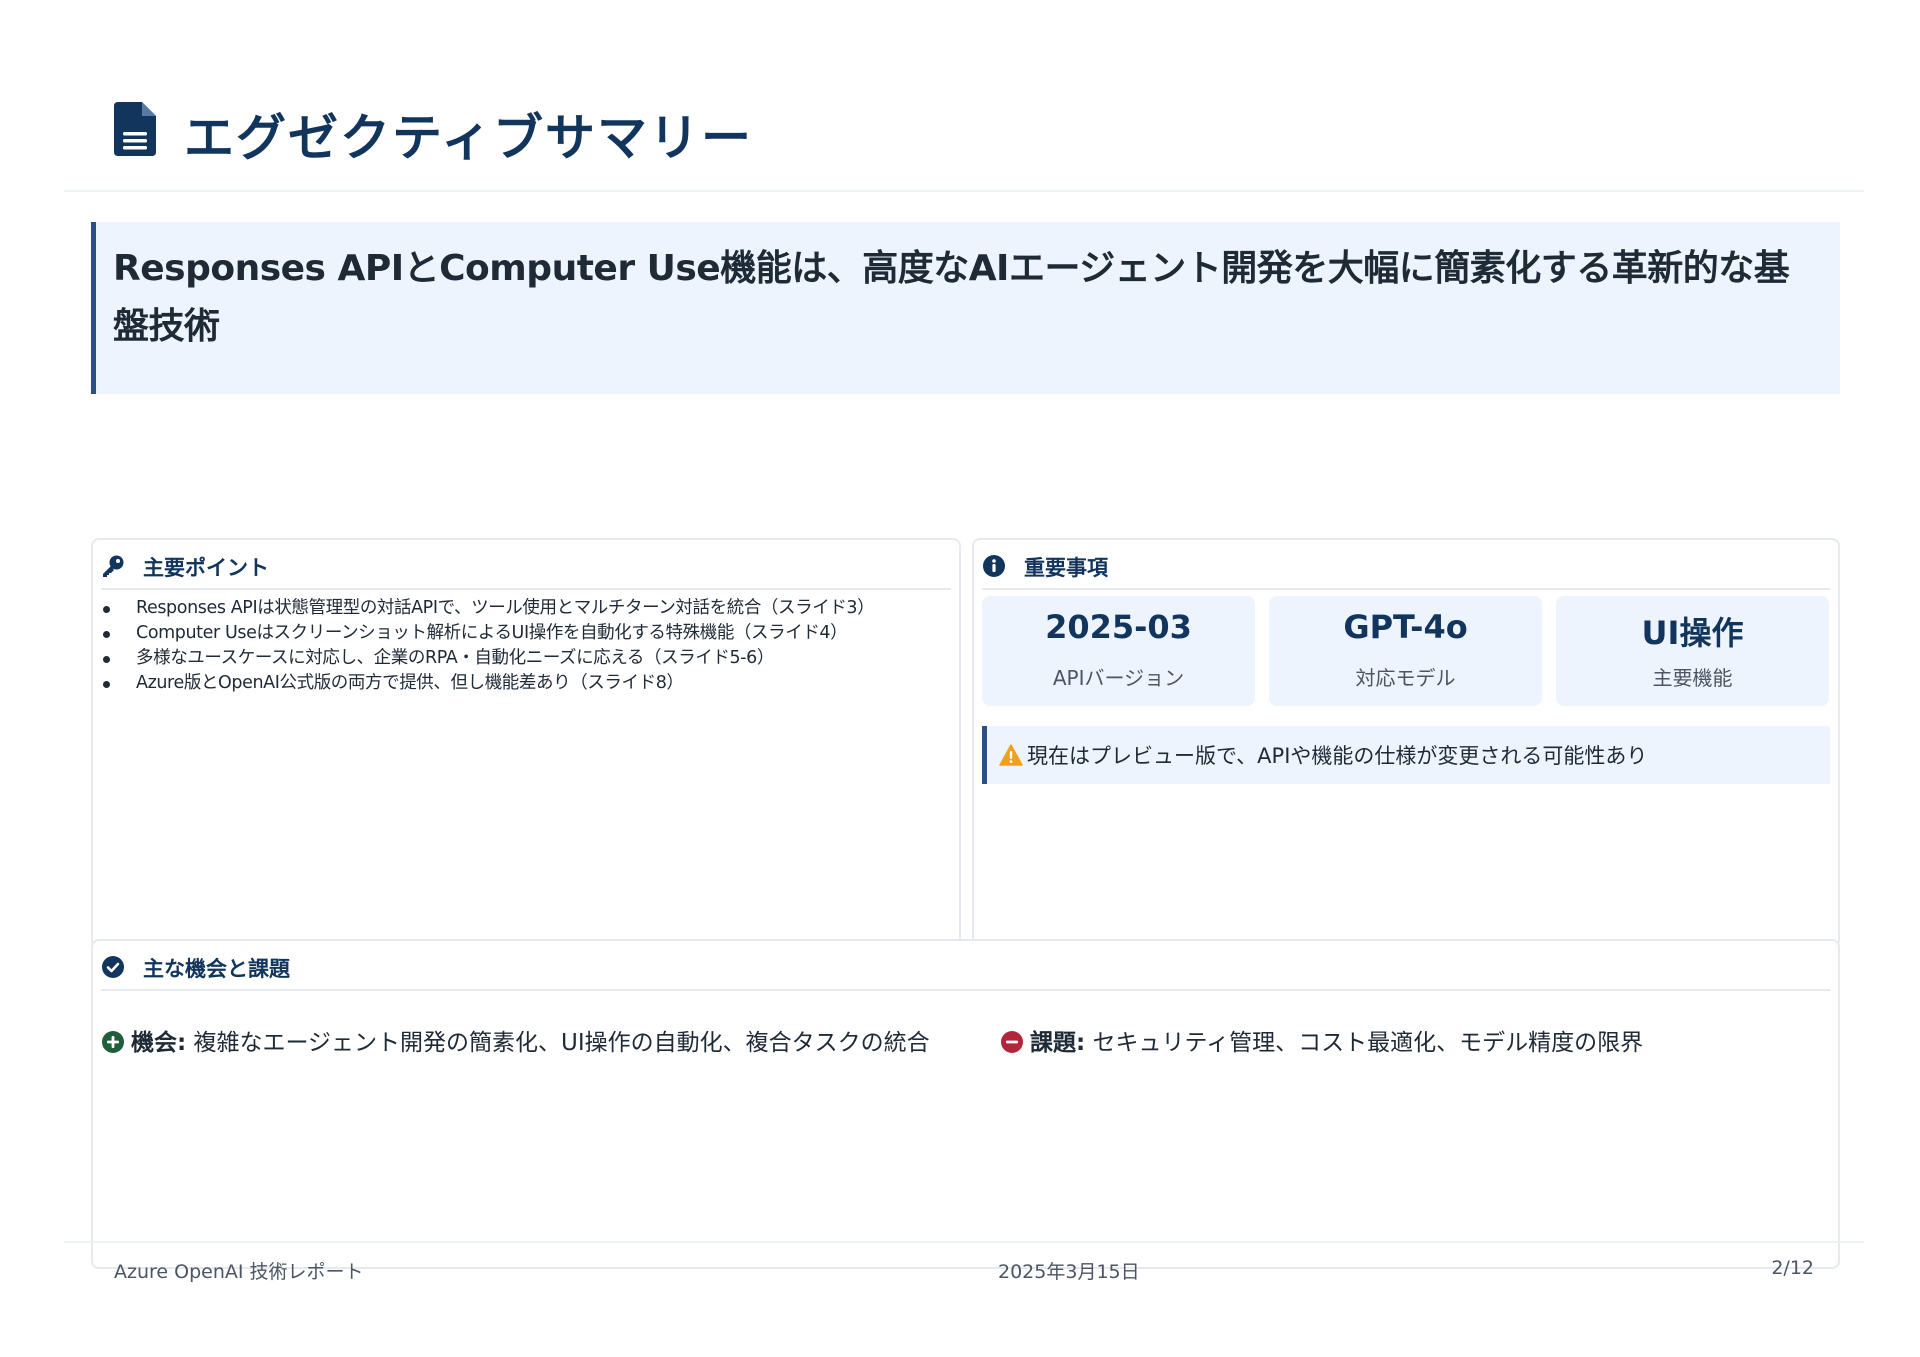 Image resolution: width=1920 pixels, height=1357 pixels. What do you see at coordinates (113, 566) in the screenshot?
I see `key-icon` at bounding box center [113, 566].